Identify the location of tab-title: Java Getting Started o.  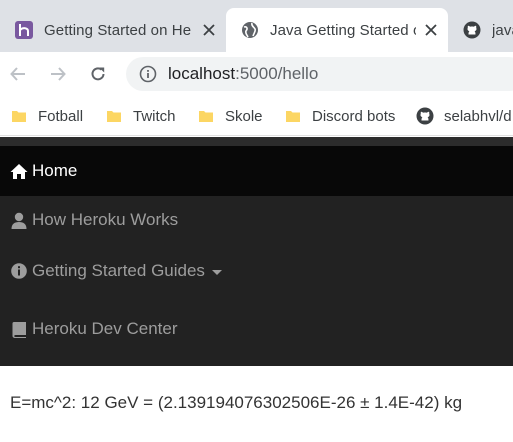
(343, 30).